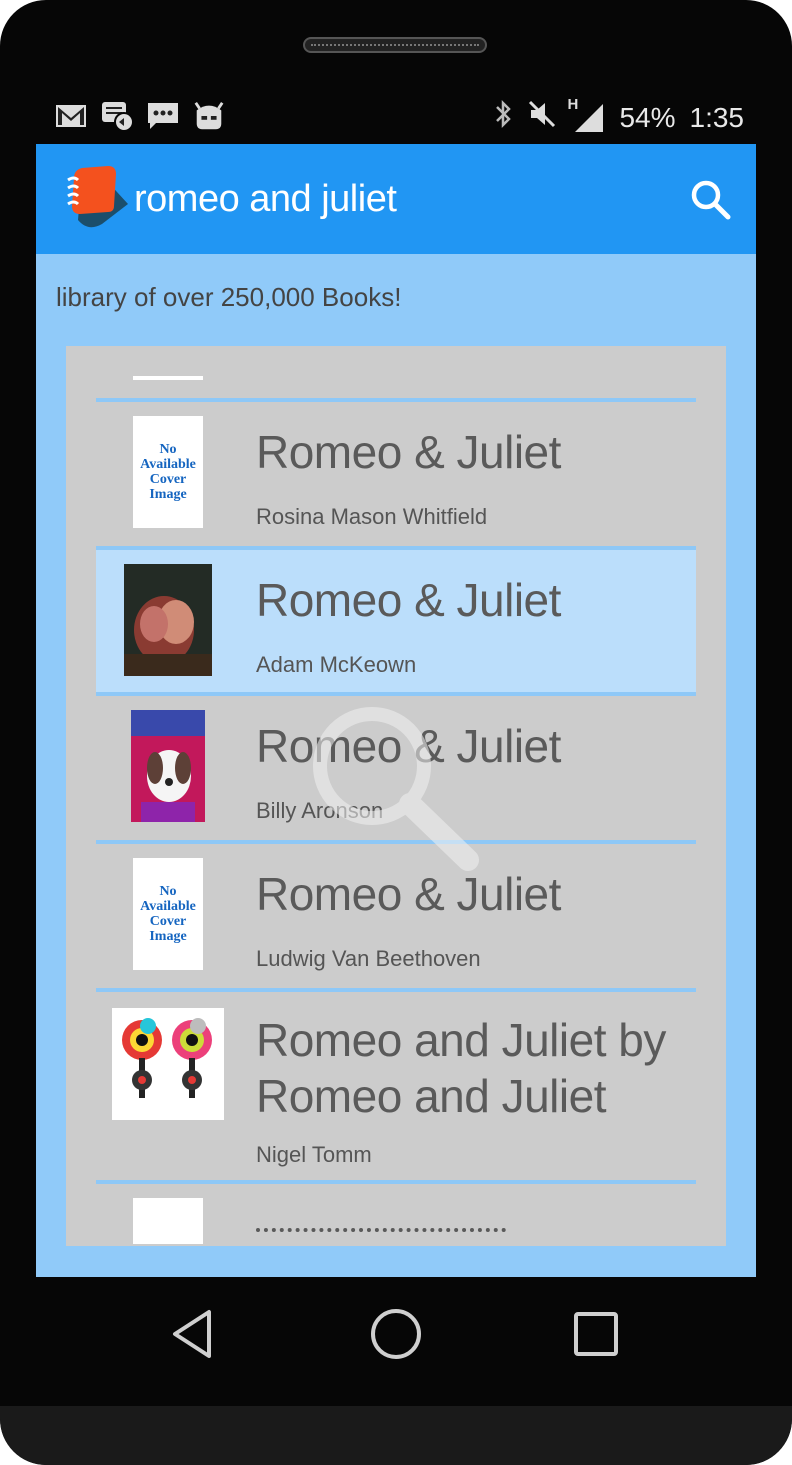 This screenshot has height=1465, width=792. I want to click on cyanogen-icon, so click(209, 116).